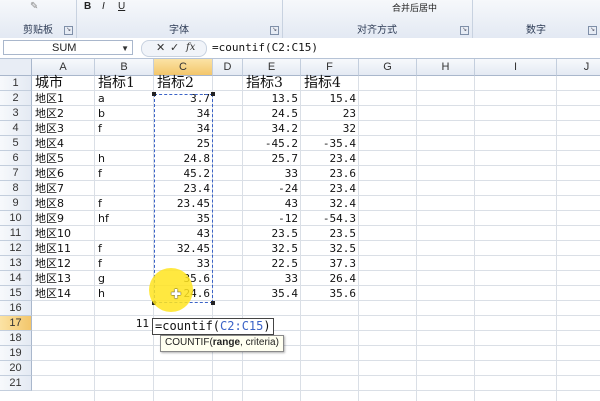 The height and width of the screenshot is (401, 600). Describe the element at coordinates (16, 383) in the screenshot. I see `row-header-21: 21` at that location.